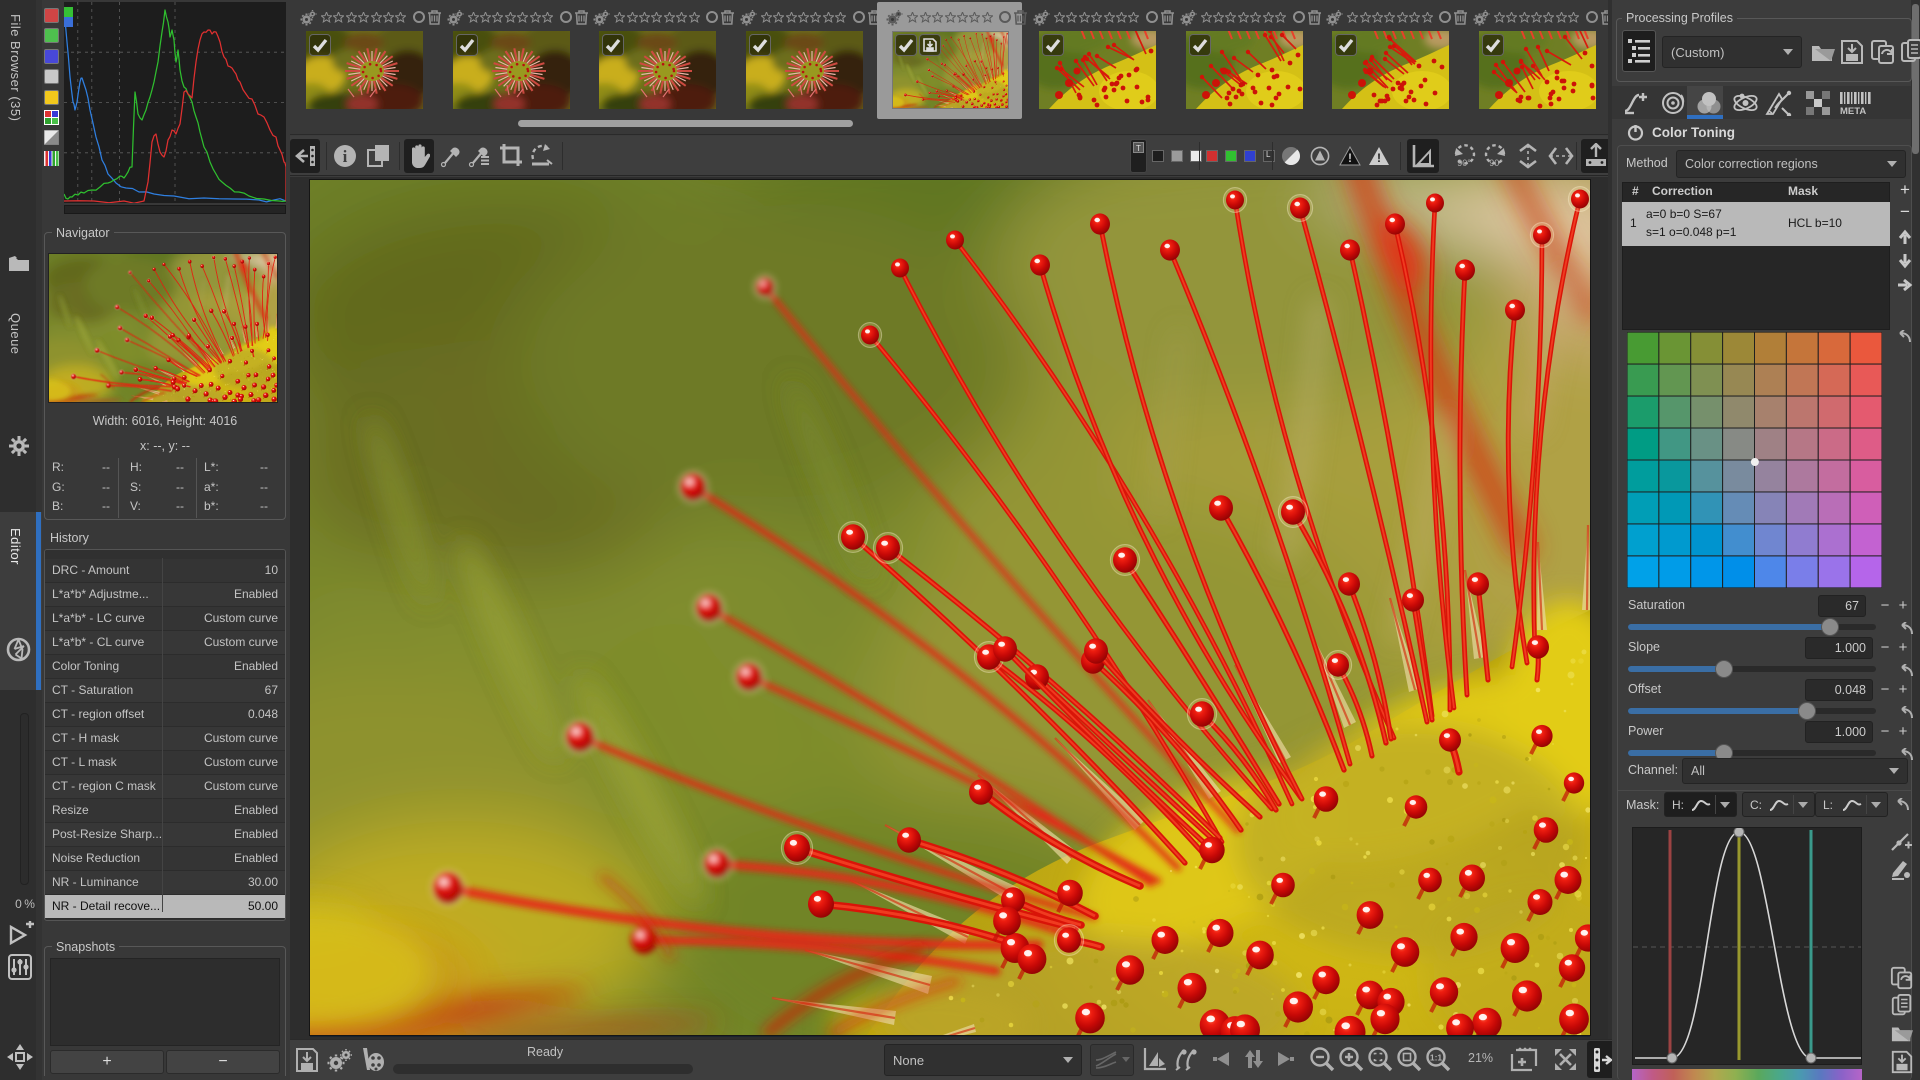 Image resolution: width=1920 pixels, height=1080 pixels. I want to click on svg-text: META, so click(1853, 111).